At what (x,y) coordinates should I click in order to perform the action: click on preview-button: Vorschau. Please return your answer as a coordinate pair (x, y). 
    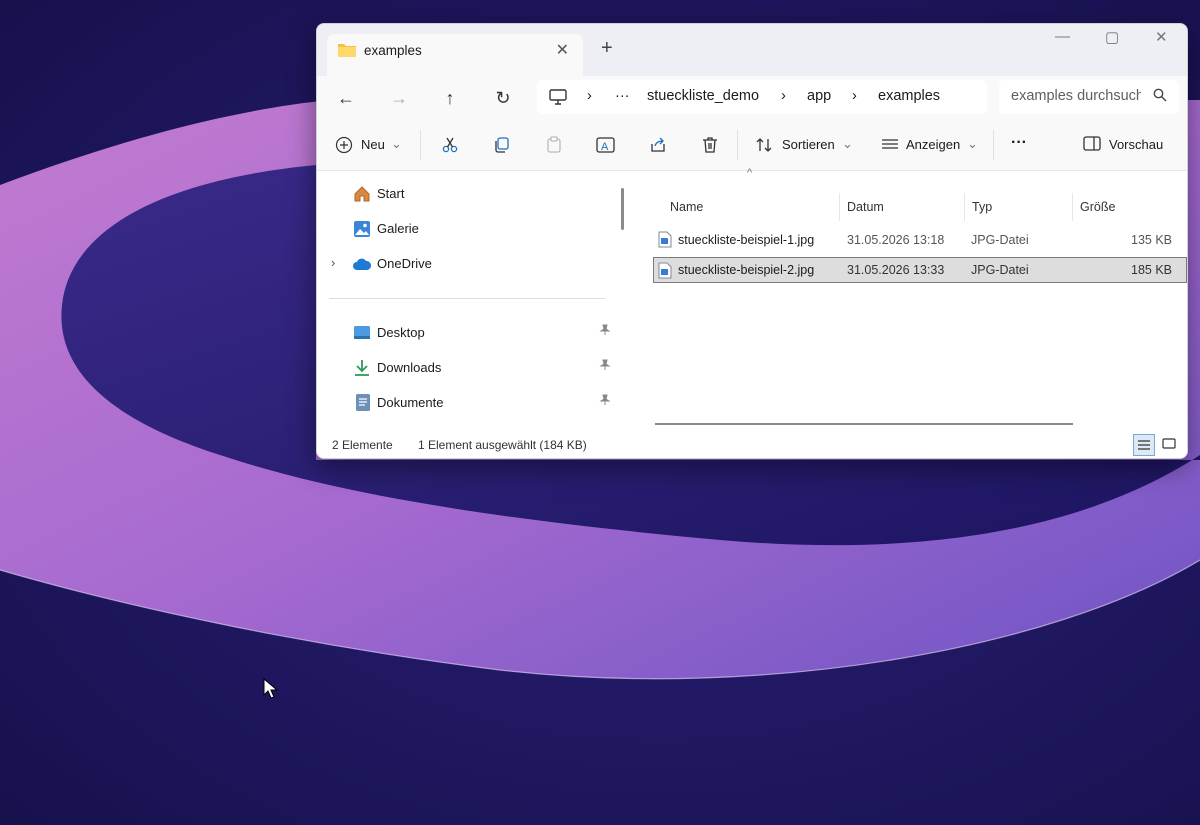
    Looking at the image, I should click on (1129, 145).